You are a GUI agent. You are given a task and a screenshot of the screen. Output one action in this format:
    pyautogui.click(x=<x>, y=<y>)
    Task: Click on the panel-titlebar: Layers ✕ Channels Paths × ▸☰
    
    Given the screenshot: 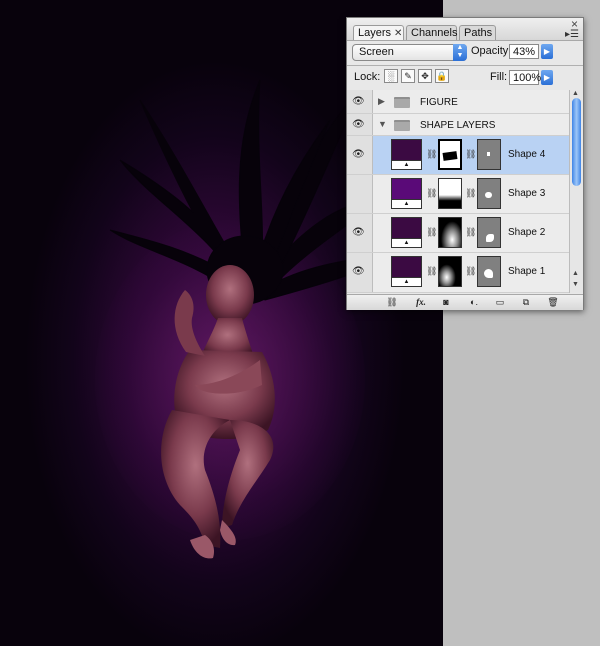 What is the action you would take?
    pyautogui.click(x=465, y=29)
    